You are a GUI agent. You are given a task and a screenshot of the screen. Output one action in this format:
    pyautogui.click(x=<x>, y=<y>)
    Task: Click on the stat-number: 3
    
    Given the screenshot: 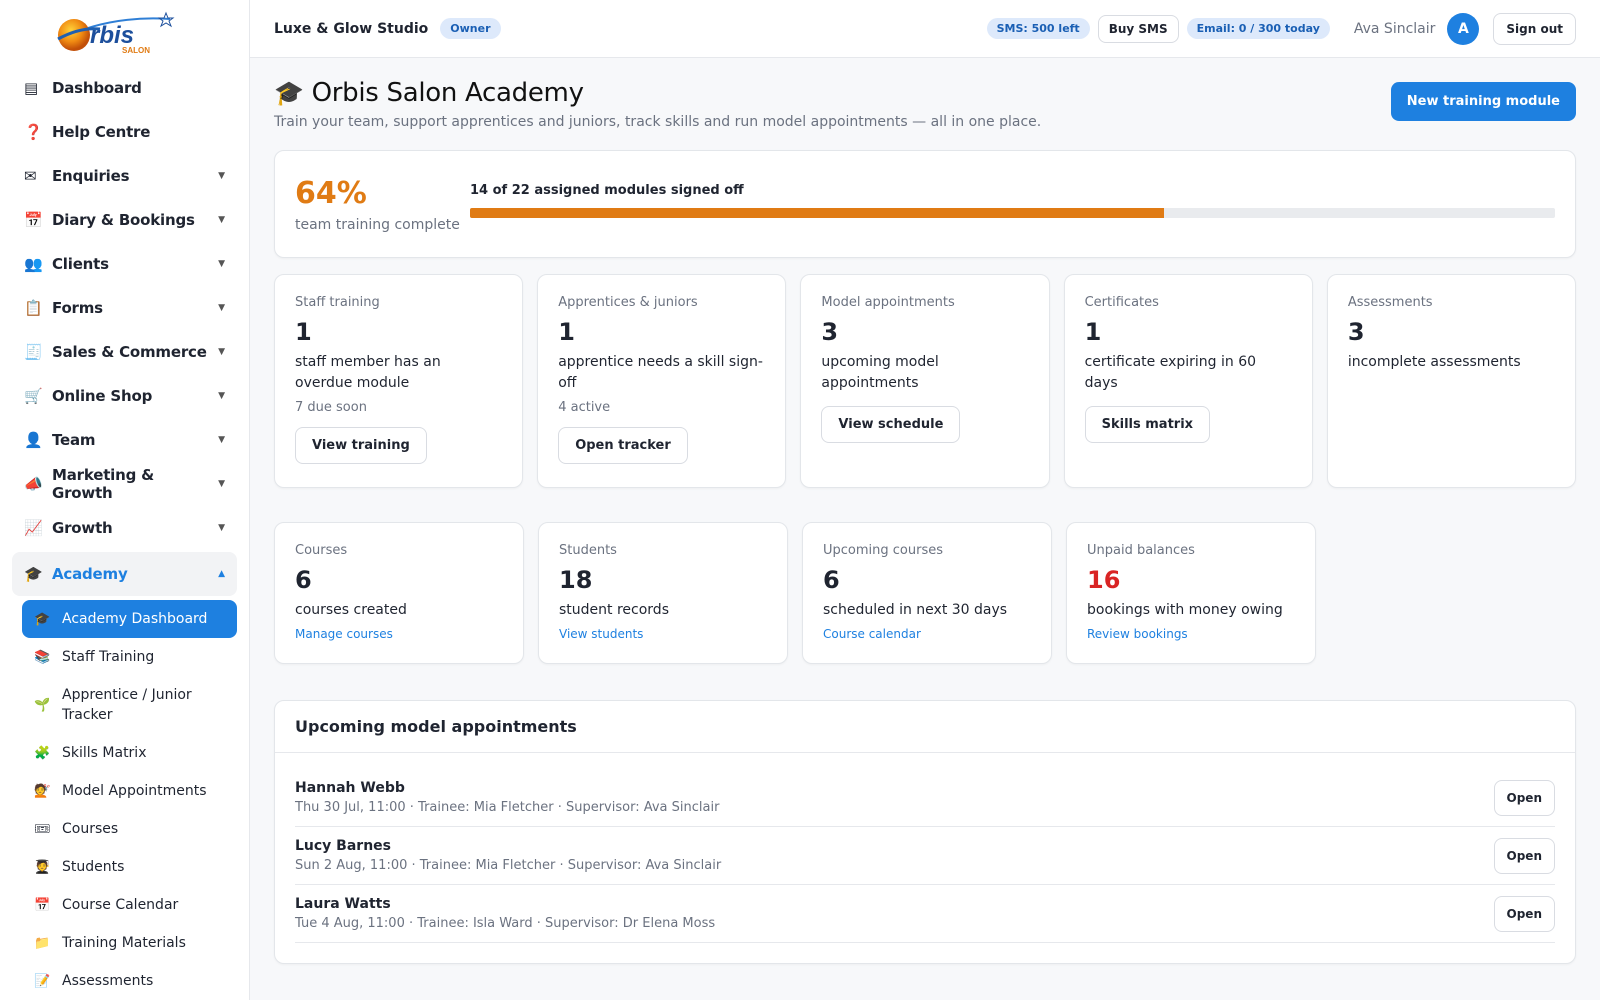 What is the action you would take?
    pyautogui.click(x=1356, y=332)
    